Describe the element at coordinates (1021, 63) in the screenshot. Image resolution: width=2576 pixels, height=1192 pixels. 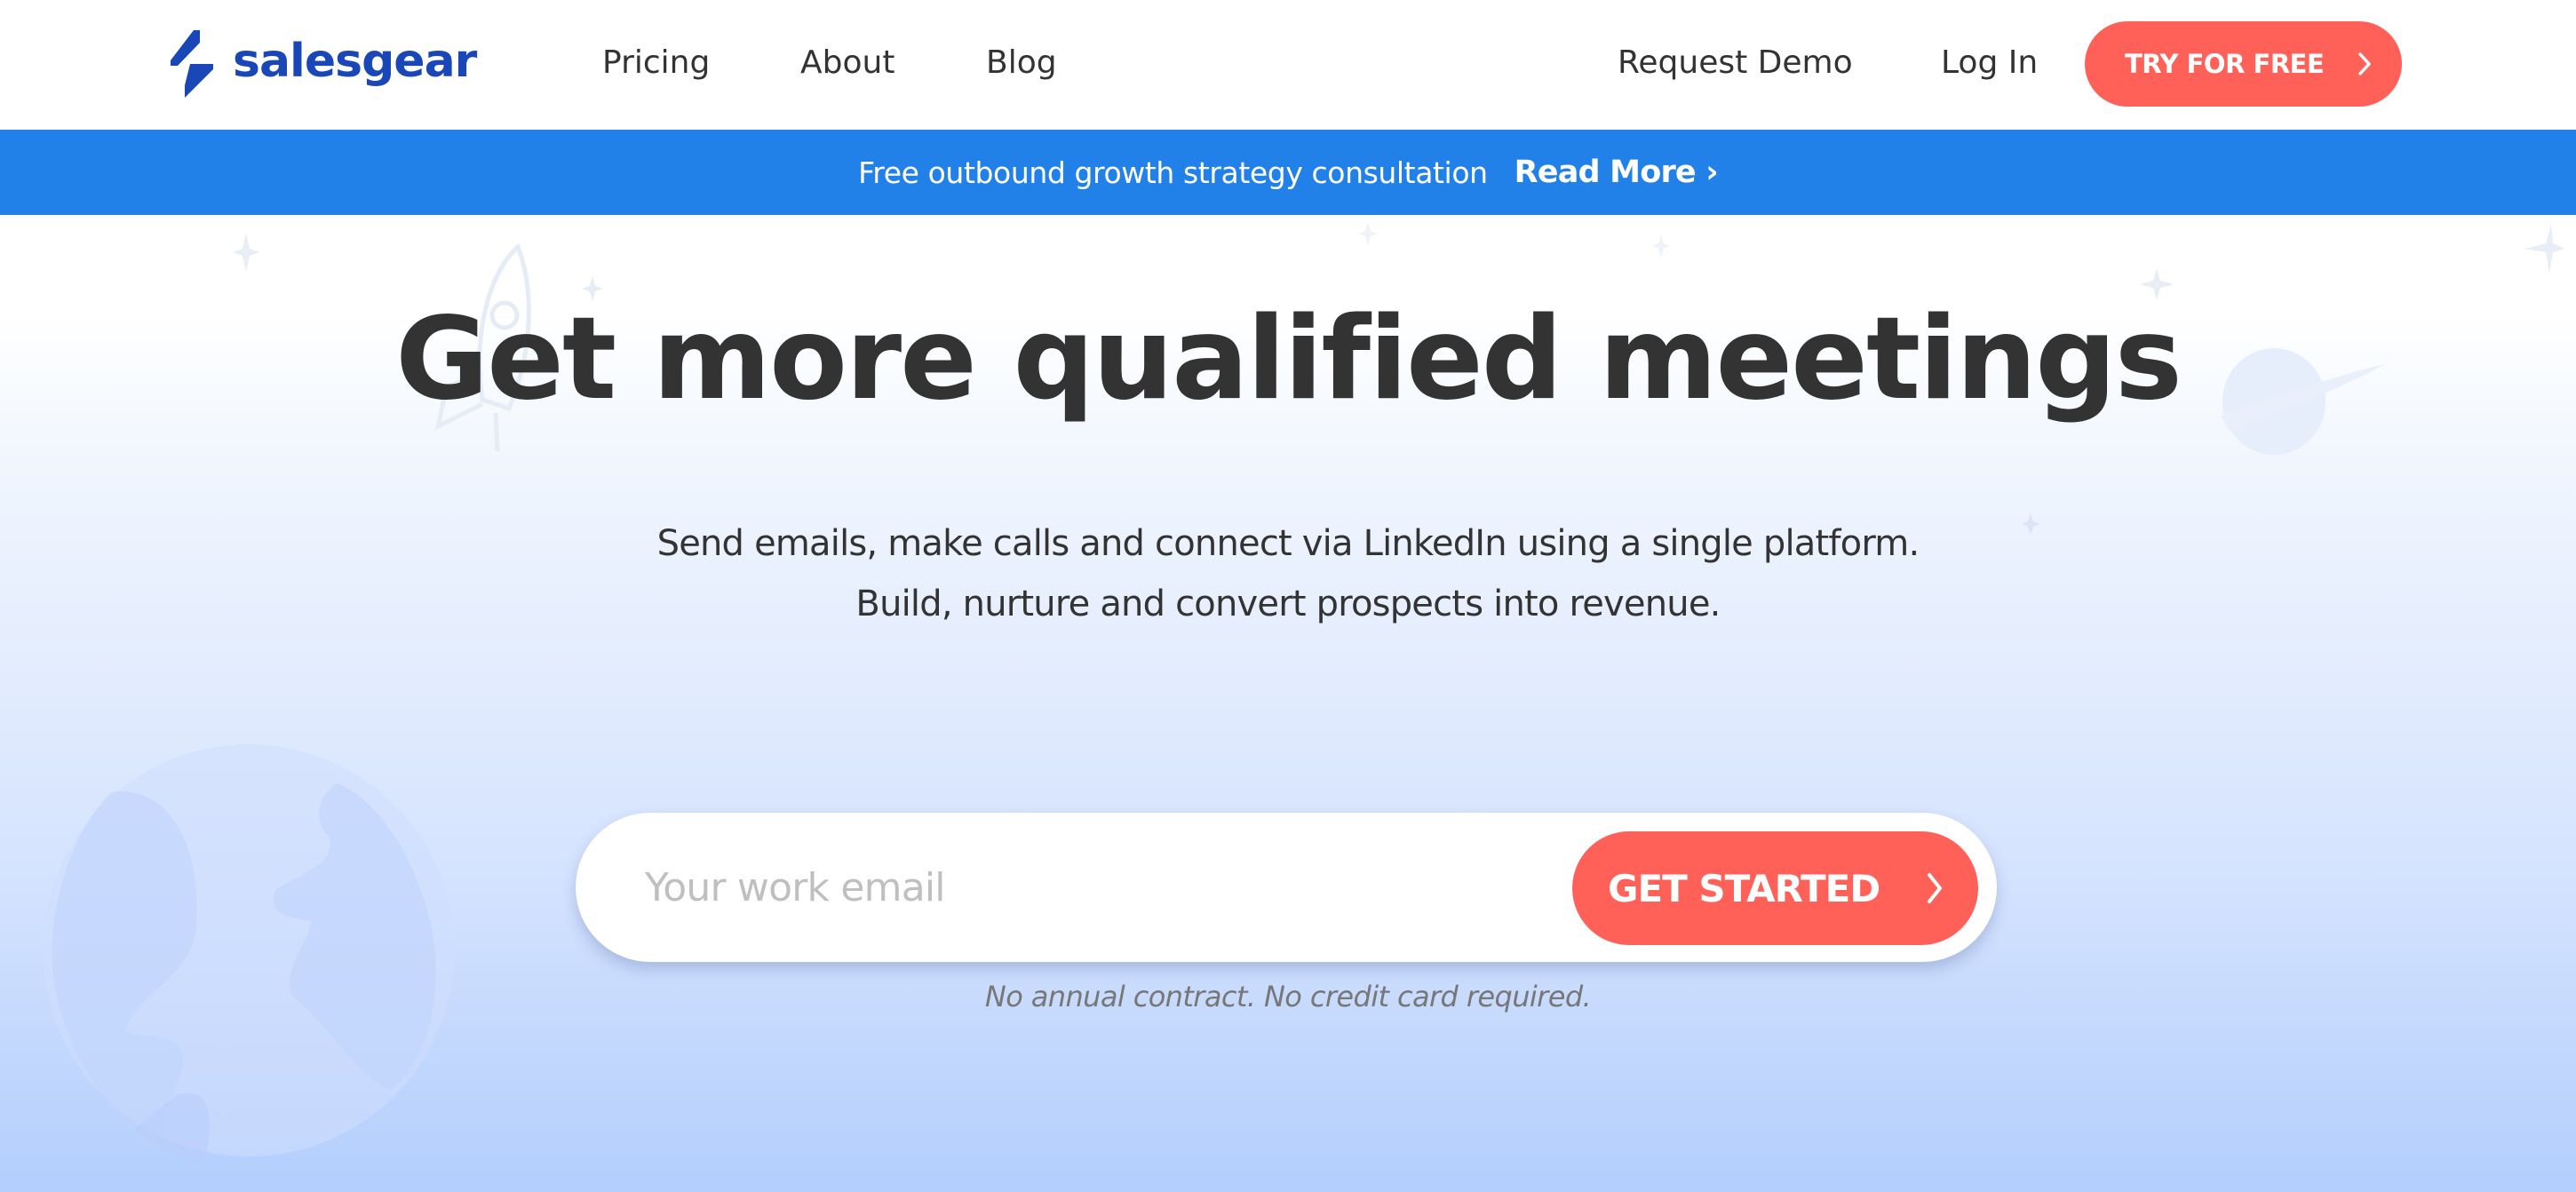
I see `nav-link-blog: Blog` at that location.